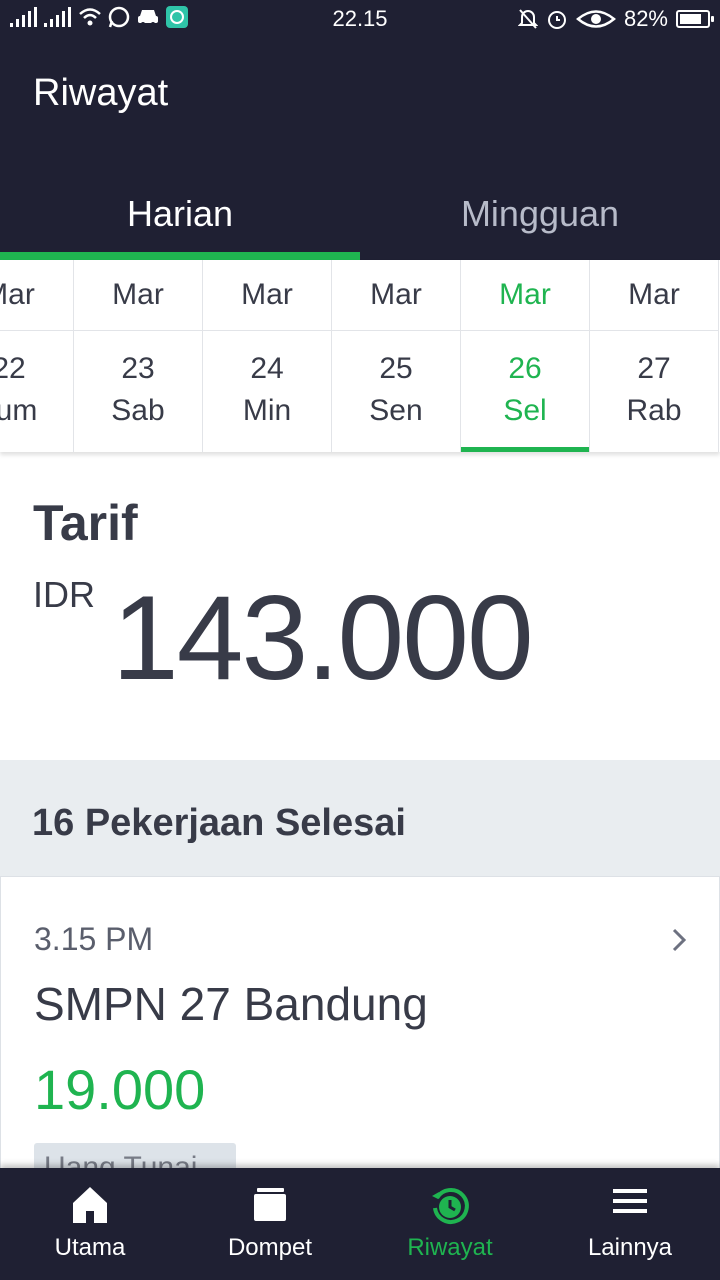  What do you see at coordinates (37, 356) in the screenshot?
I see `date-item: Mar 22 Jum` at bounding box center [37, 356].